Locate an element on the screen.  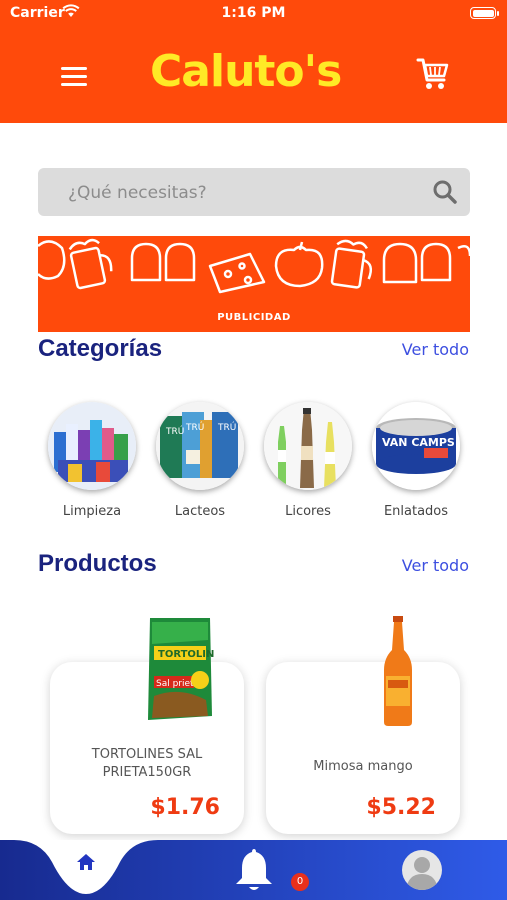
svg-text: TORTOLINES is located at coordinates (186, 654).